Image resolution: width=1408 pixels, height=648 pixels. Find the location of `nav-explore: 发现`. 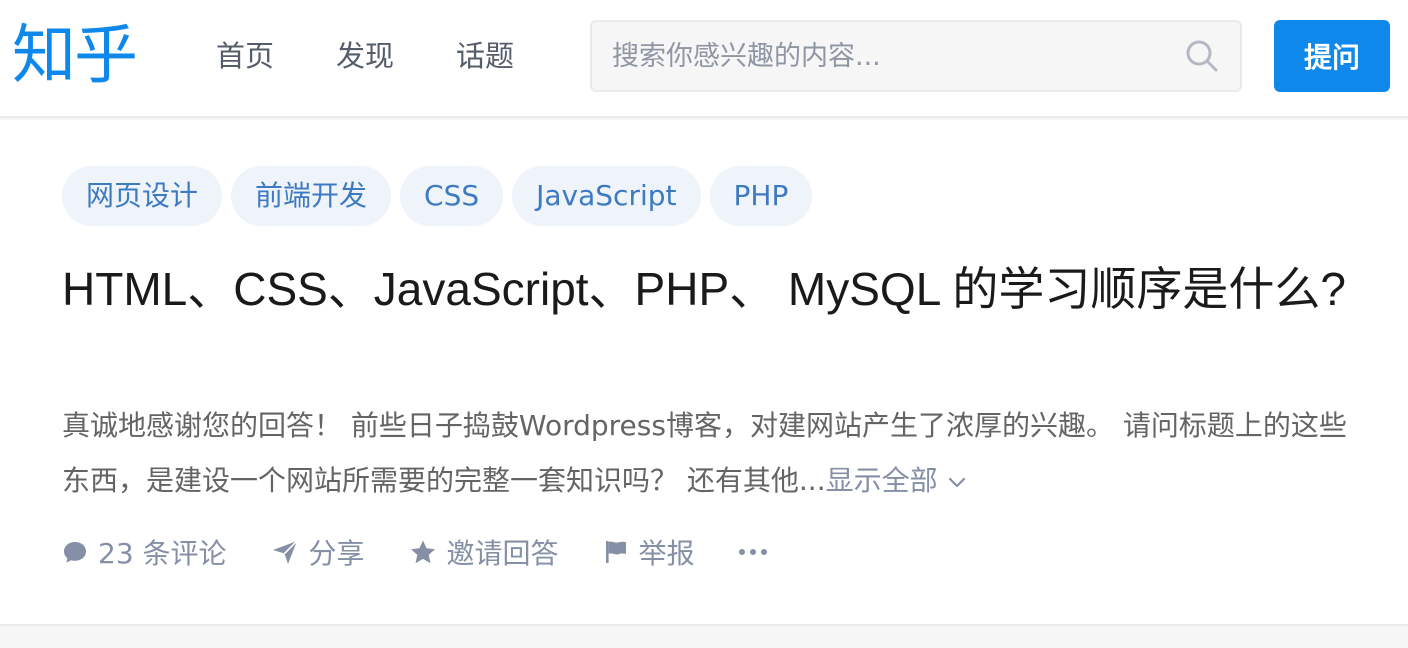

nav-explore: 发现 is located at coordinates (365, 56).